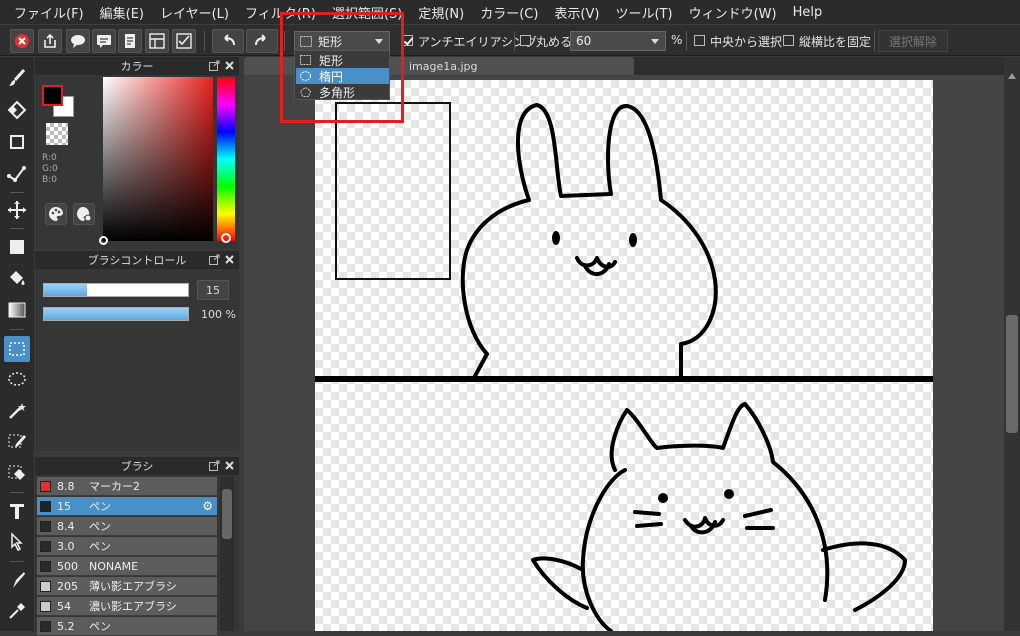 This screenshot has height=636, width=1020. Describe the element at coordinates (156, 161) in the screenshot. I see `saturation-value-picker` at that location.